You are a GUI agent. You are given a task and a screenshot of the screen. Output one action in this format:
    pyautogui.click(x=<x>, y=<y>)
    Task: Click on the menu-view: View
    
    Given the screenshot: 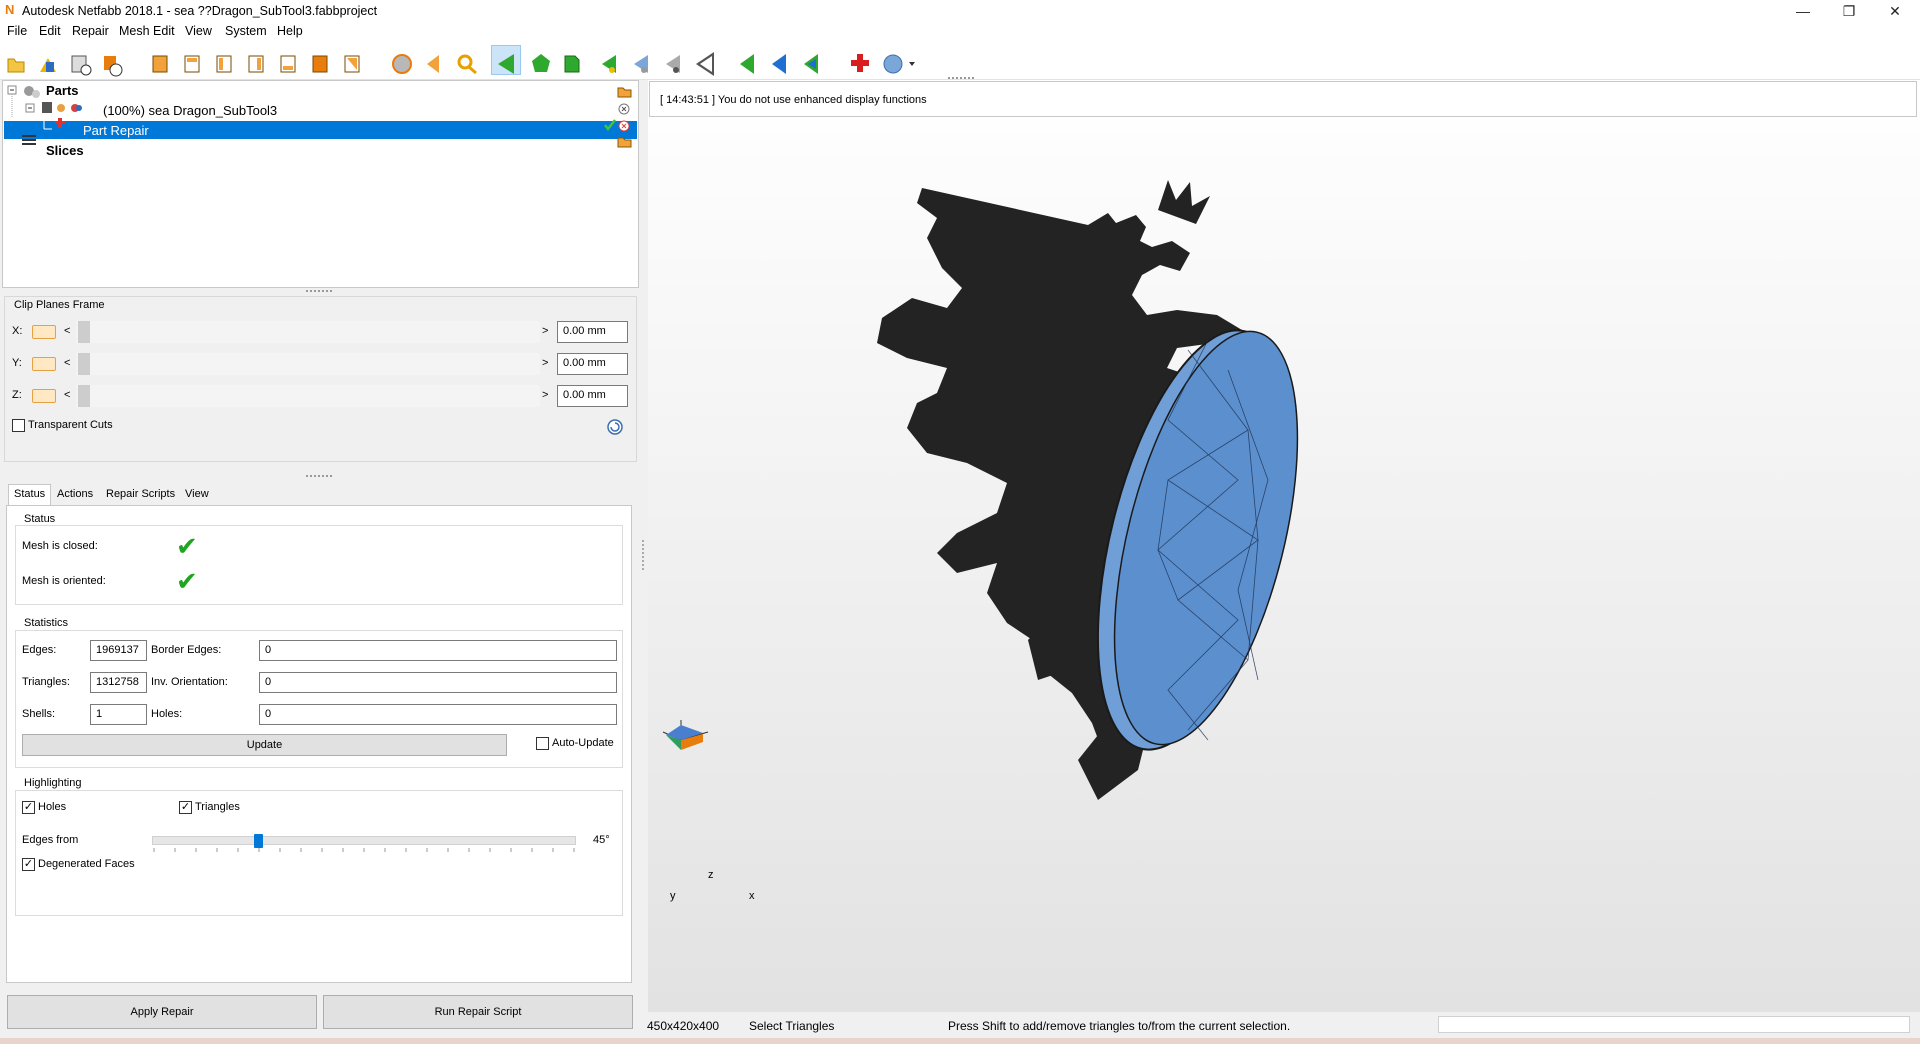 What is the action you would take?
    pyautogui.click(x=198, y=31)
    